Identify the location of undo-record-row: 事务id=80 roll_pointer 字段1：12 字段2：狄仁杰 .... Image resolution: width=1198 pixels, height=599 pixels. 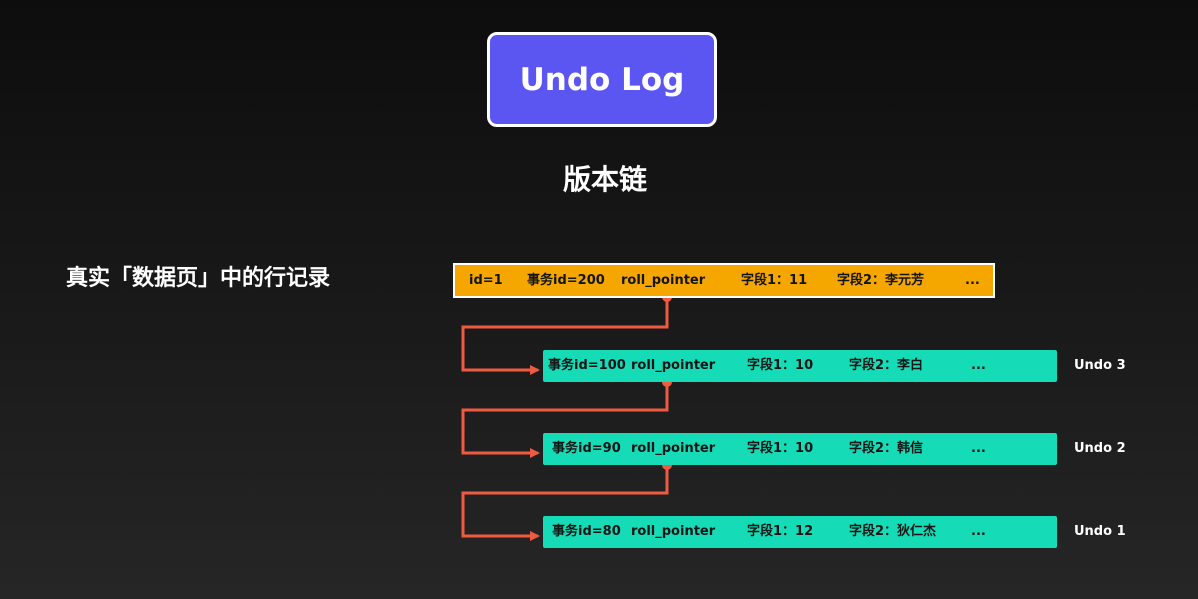
(800, 532).